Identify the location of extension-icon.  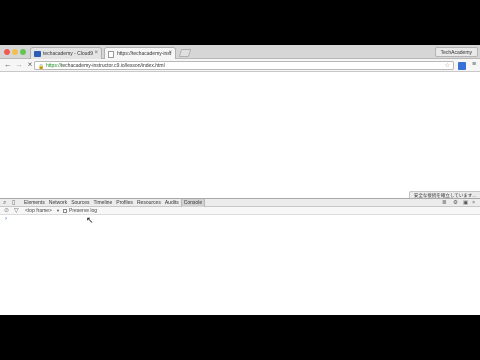
(462, 66).